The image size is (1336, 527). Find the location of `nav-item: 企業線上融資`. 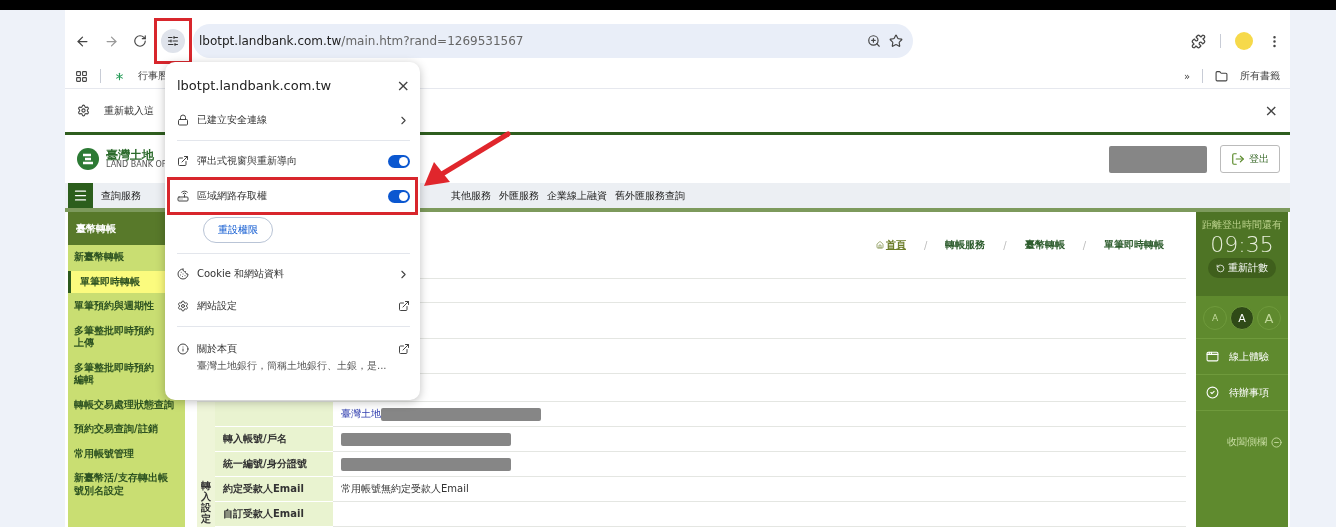

nav-item: 企業線上融資 is located at coordinates (577, 195).